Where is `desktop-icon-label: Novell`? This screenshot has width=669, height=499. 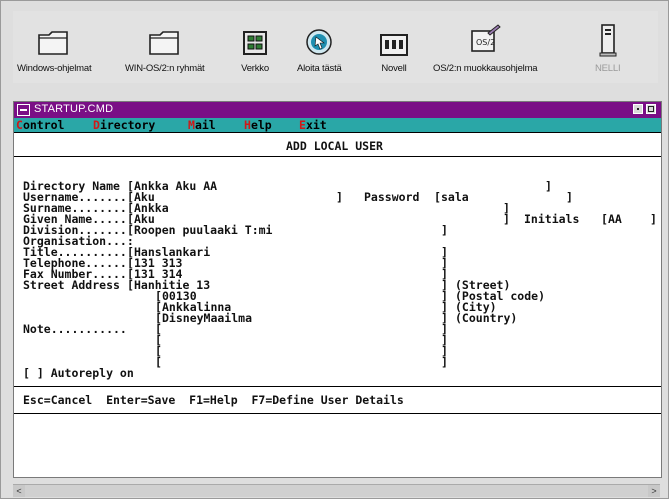 desktop-icon-label: Novell is located at coordinates (394, 68).